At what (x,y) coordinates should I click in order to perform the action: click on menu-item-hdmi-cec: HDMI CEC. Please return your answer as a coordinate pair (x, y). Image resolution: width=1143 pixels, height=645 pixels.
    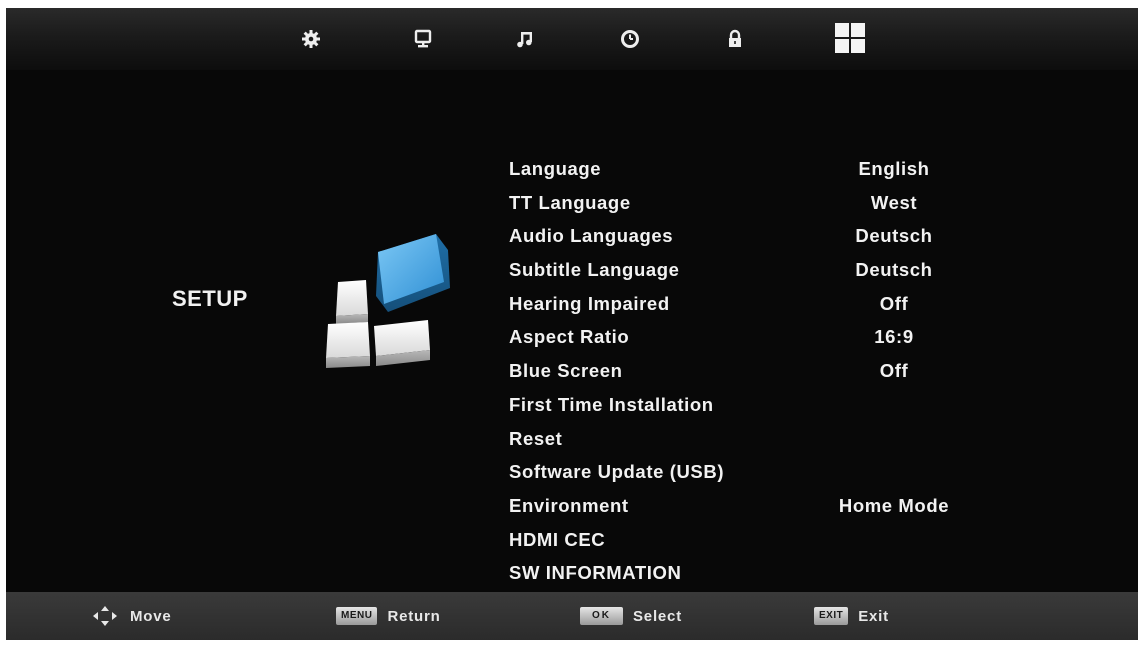
    Looking at the image, I should click on (789, 542).